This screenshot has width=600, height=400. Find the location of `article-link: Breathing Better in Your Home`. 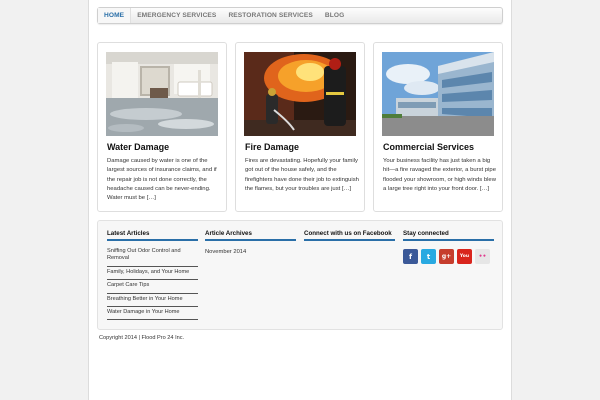

article-link: Breathing Better in Your Home is located at coordinates (152, 301).